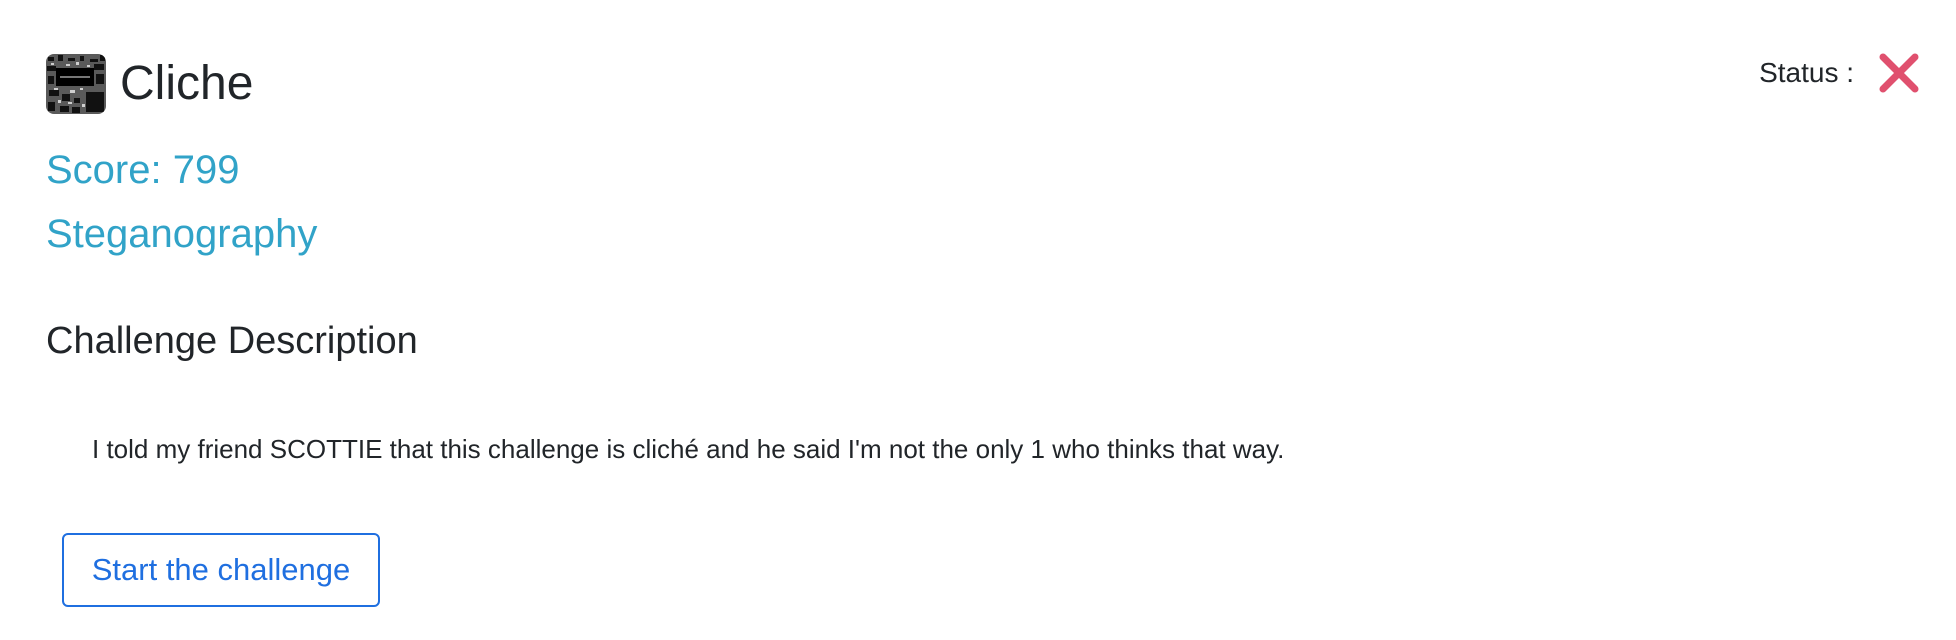 This screenshot has height=640, width=1956. What do you see at coordinates (187, 83) in the screenshot?
I see `challenge-title: Cliche` at bounding box center [187, 83].